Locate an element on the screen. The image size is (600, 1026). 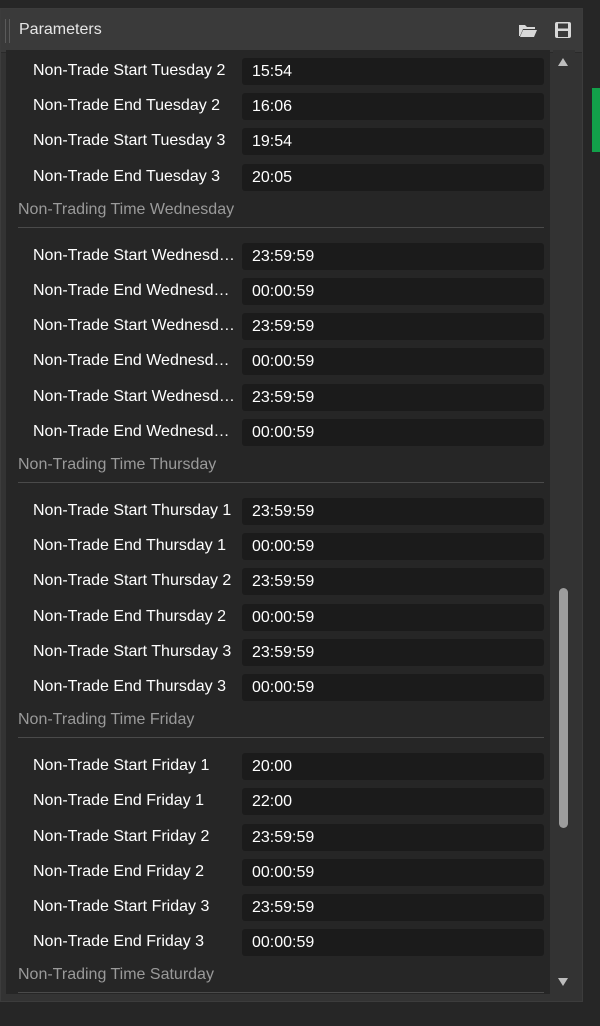
parameter-label: Non-Trade Start Thursday 3 is located at coordinates (132, 651).